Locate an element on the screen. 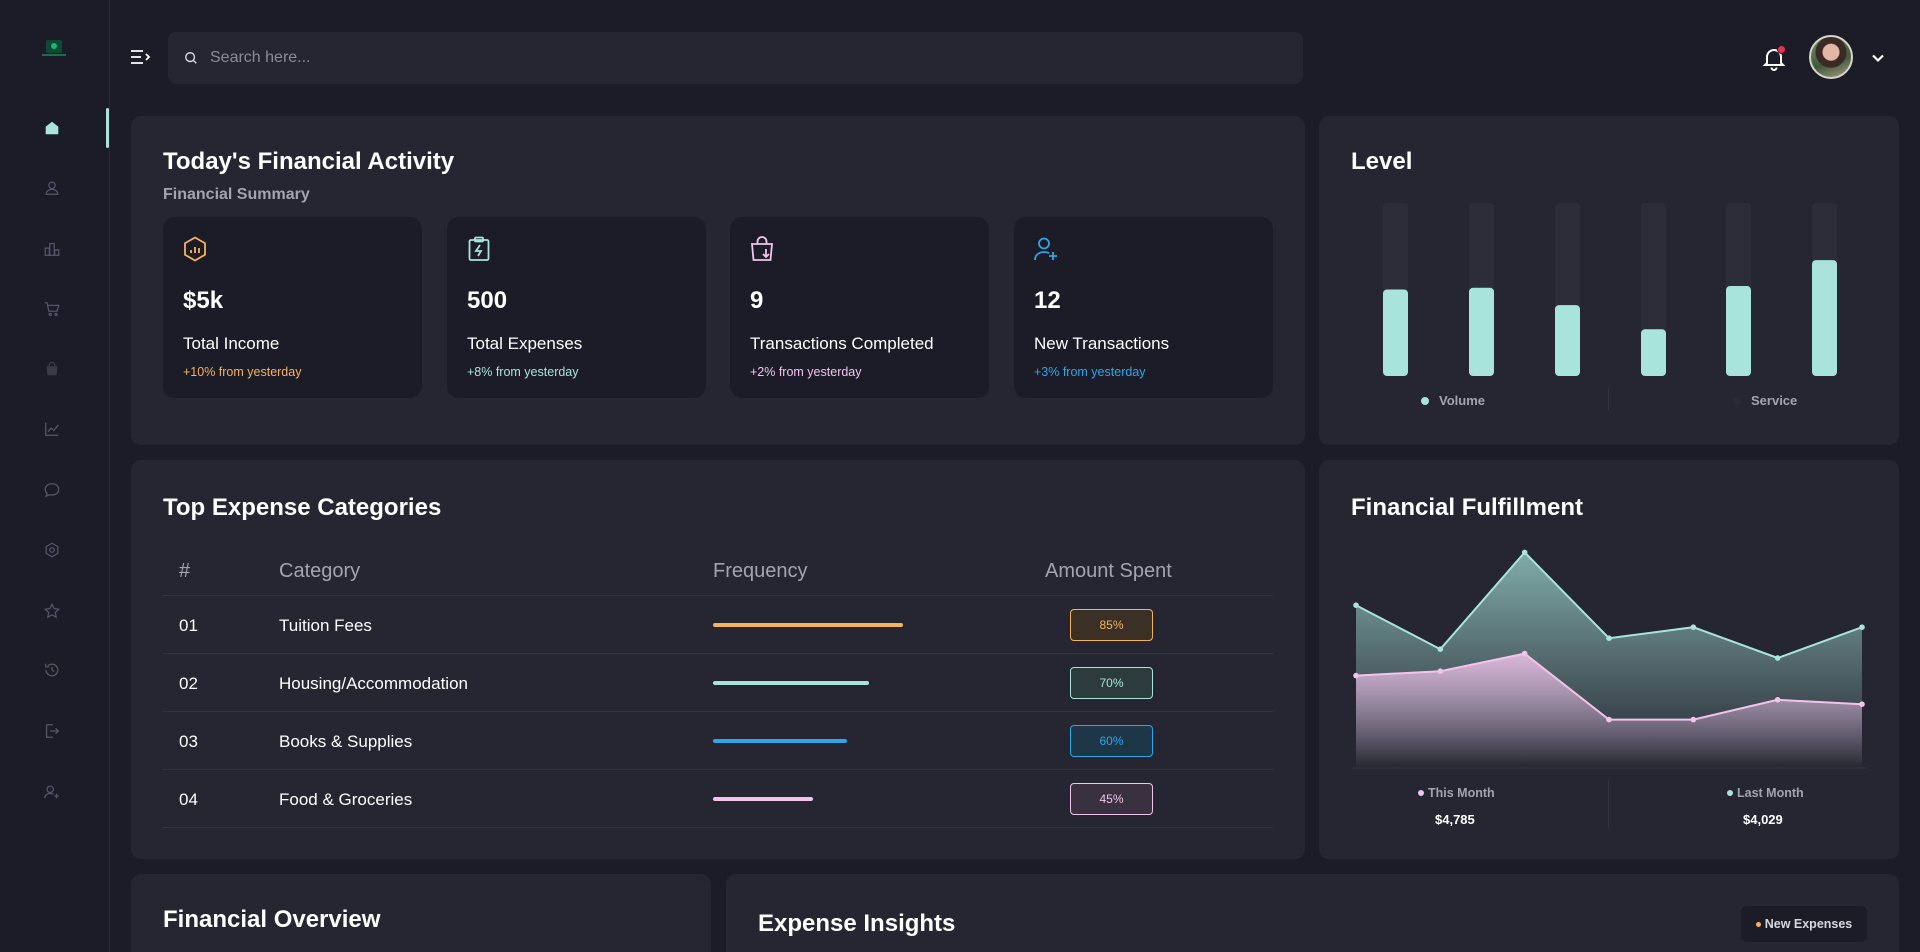 This screenshot has width=1920, height=952. stat-card-expenses: 500 Total Expenses +8% from yesterday is located at coordinates (576, 307).